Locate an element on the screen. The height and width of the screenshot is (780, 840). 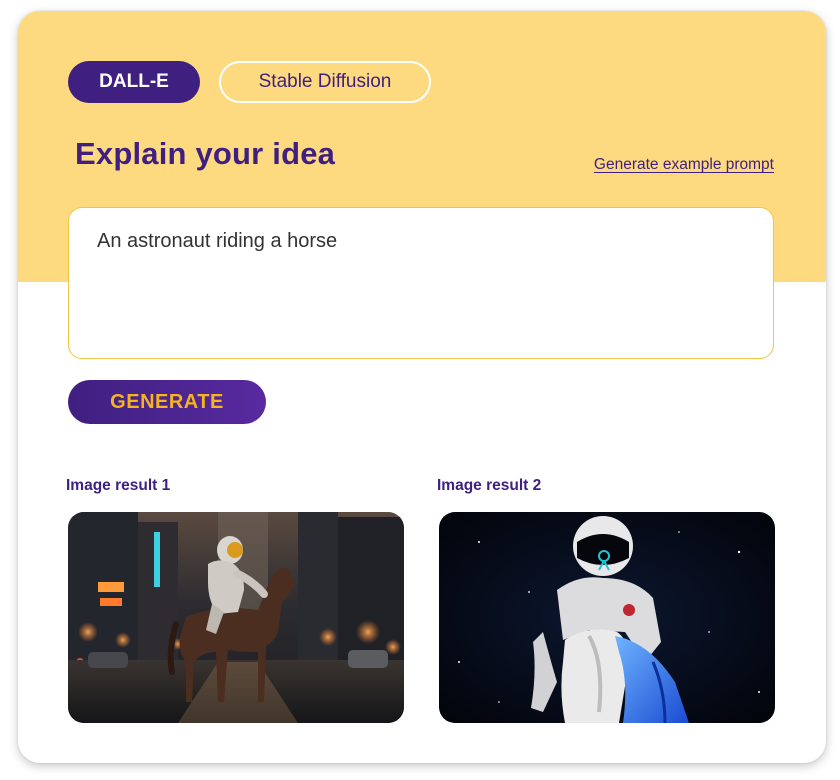
result-1-label: Image result 1 is located at coordinates (118, 485).